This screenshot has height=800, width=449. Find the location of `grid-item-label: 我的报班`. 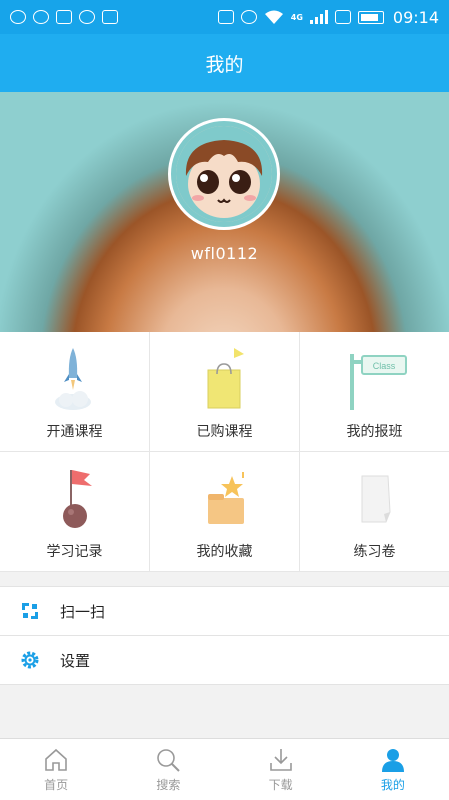

grid-item-label: 我的报班 is located at coordinates (374, 432).